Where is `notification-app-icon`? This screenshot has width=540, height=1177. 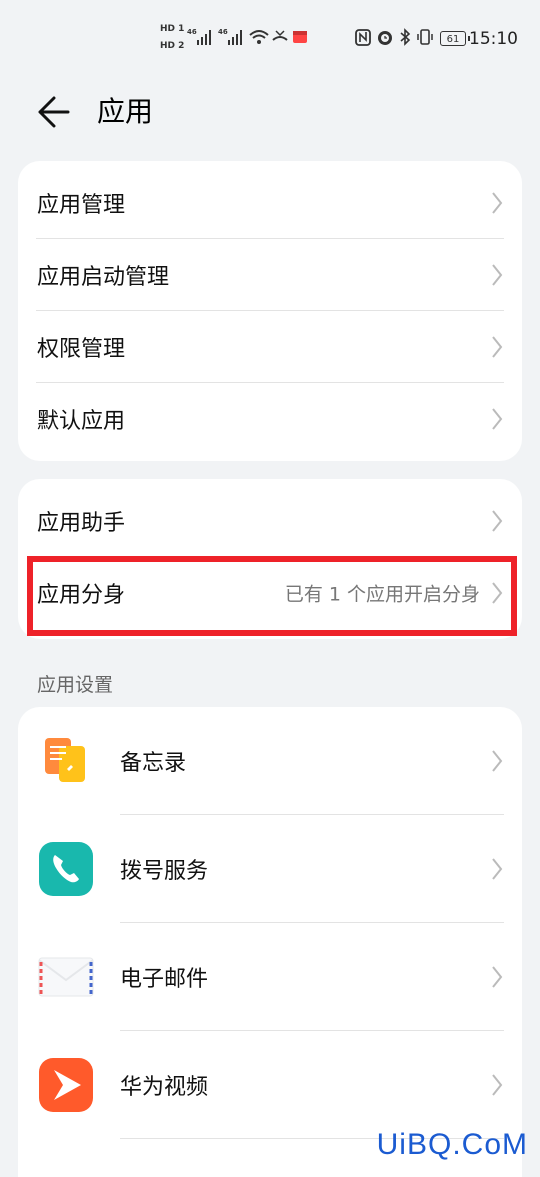 notification-app-icon is located at coordinates (300, 37).